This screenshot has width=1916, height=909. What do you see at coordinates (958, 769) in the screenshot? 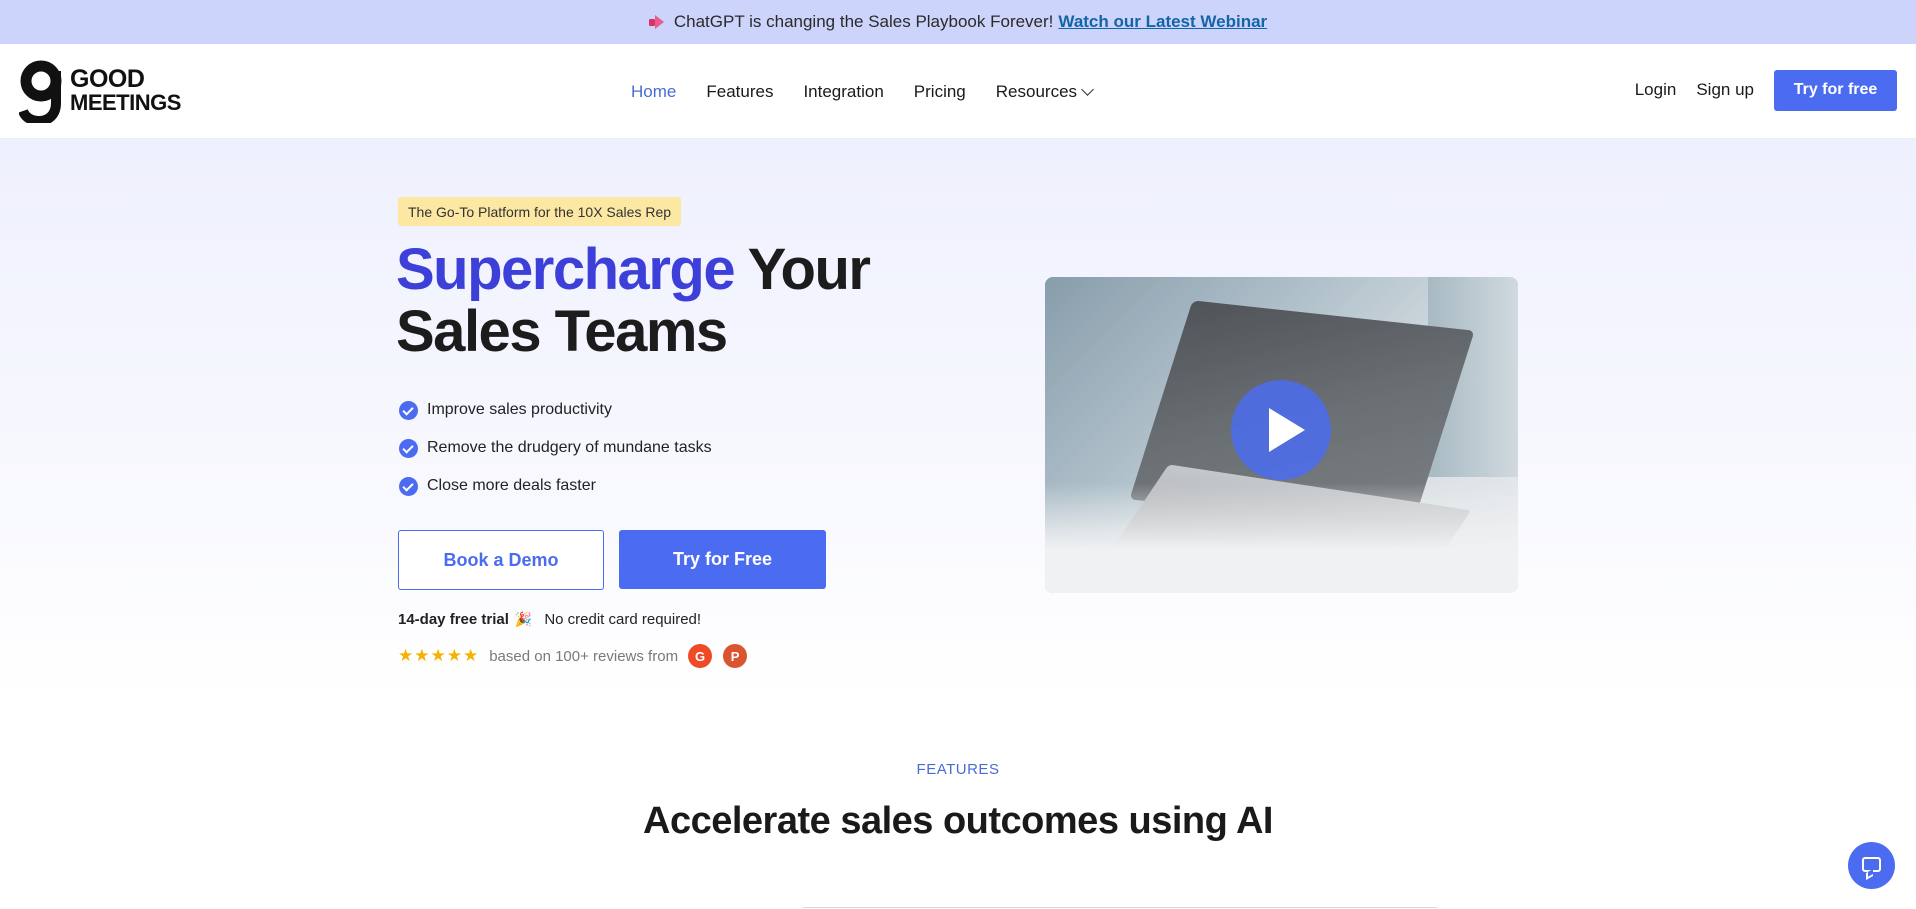
I see `features-eyebrow: FEATURES` at bounding box center [958, 769].